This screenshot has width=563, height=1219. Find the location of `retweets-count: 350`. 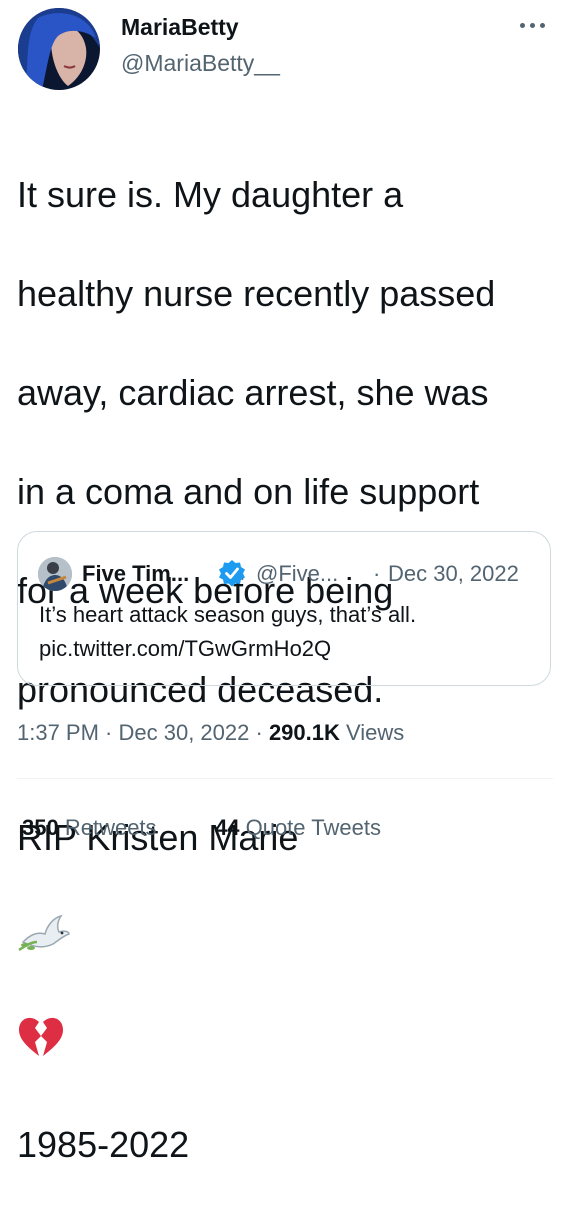

retweets-count: 350 is located at coordinates (40, 827).